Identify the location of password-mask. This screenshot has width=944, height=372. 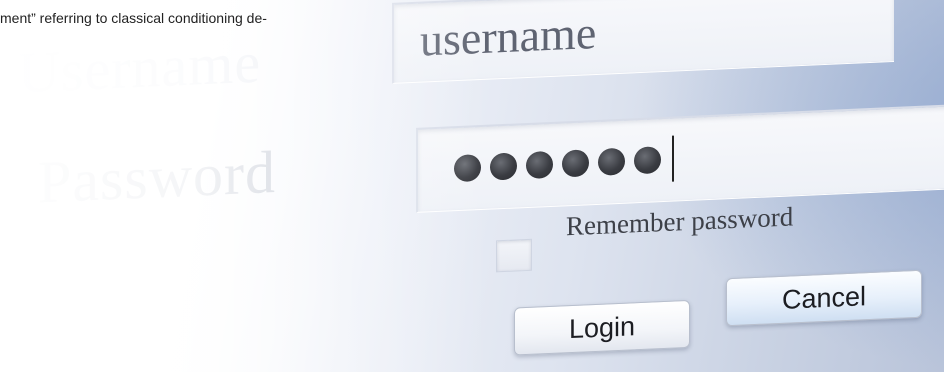
(564, 163).